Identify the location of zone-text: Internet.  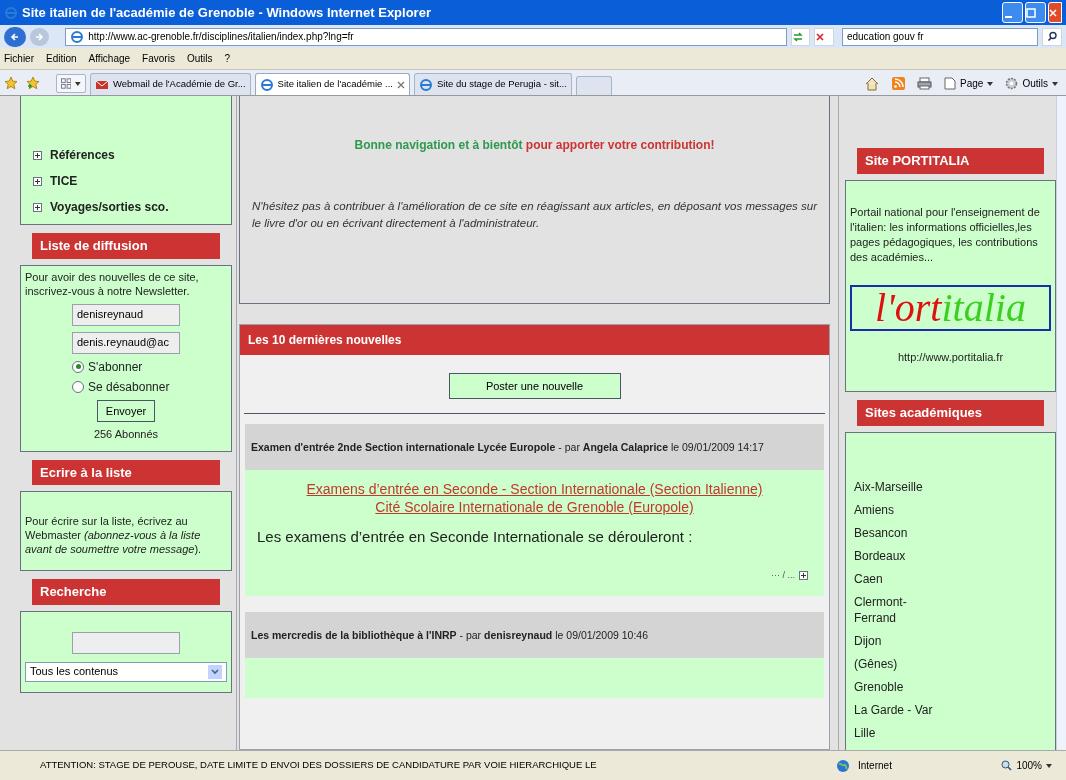
(875, 766).